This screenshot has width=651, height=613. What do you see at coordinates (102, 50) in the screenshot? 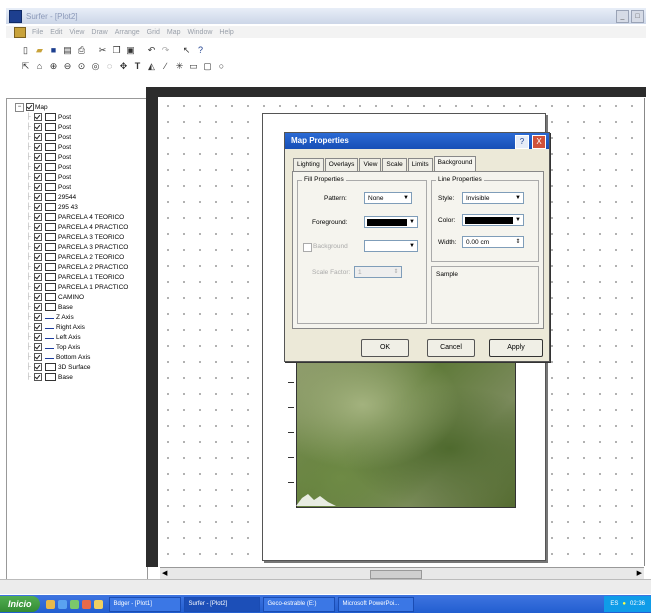
I see `cut-icon: ✂` at bounding box center [102, 50].